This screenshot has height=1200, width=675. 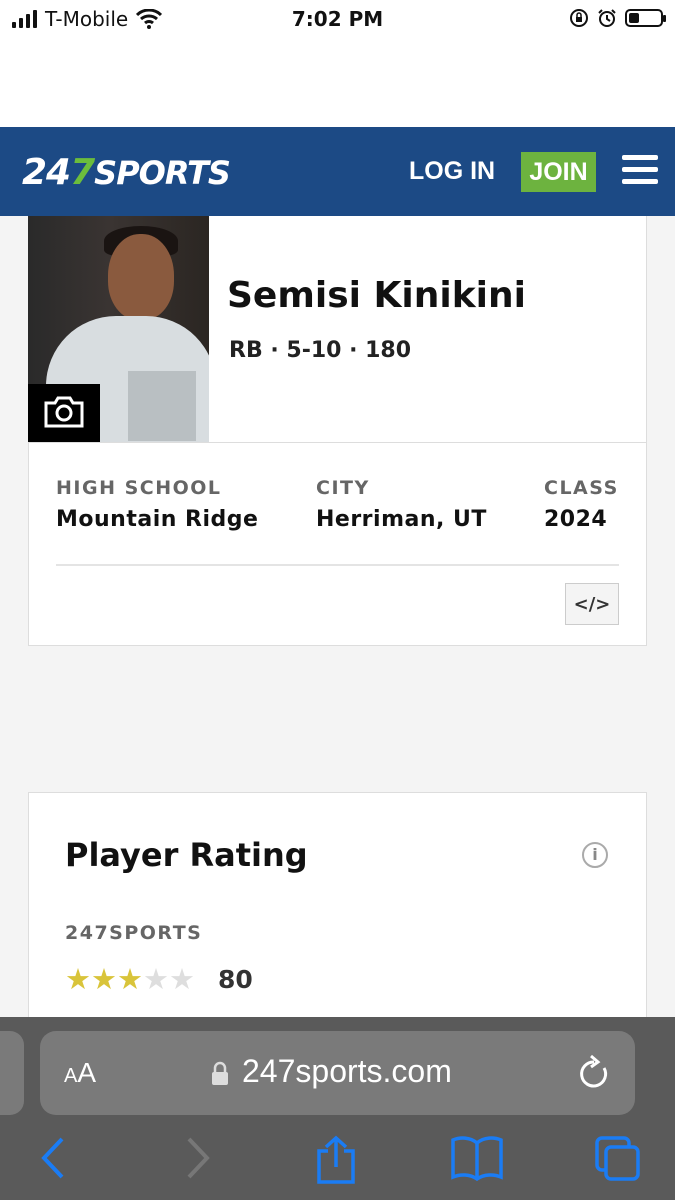 I want to click on lock-icon, so click(x=220, y=1073).